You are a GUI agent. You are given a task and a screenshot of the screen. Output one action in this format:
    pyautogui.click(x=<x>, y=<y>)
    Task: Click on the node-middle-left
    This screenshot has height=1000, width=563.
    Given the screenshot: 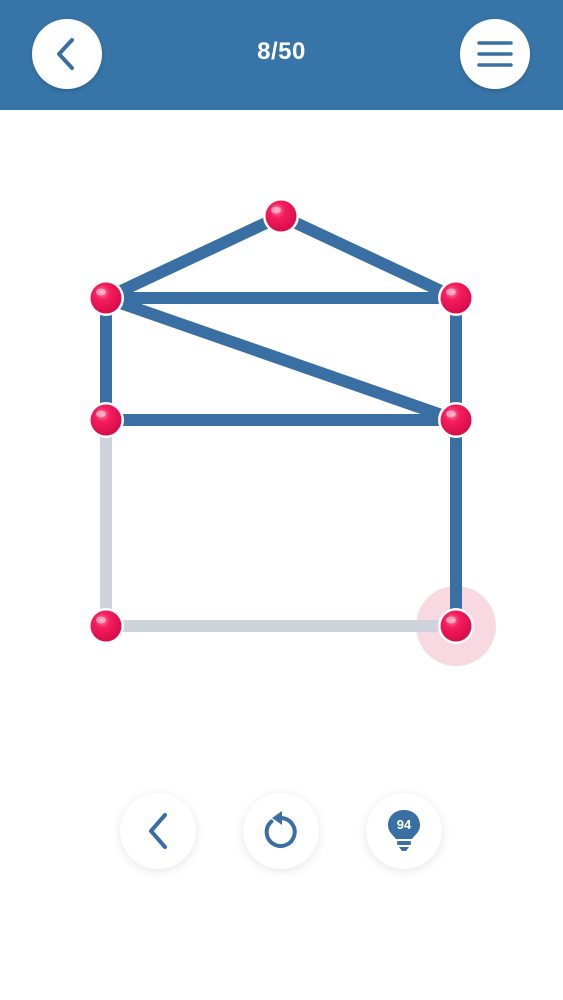 What is the action you would take?
    pyautogui.click(x=106, y=420)
    